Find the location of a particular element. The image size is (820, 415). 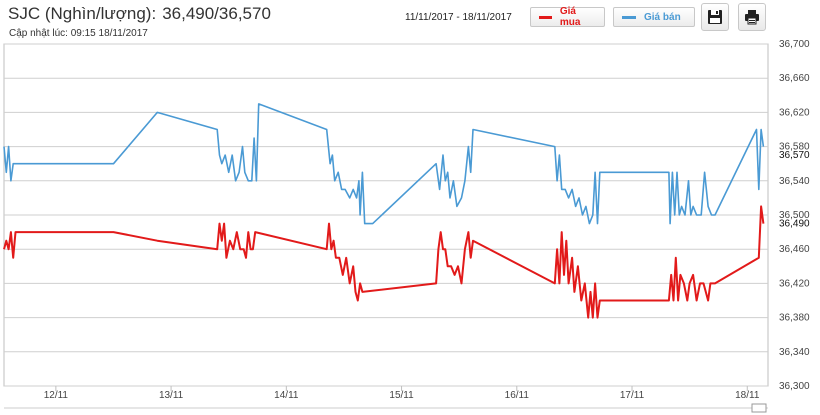

y-tick-label: 36,540 is located at coordinates (794, 181).